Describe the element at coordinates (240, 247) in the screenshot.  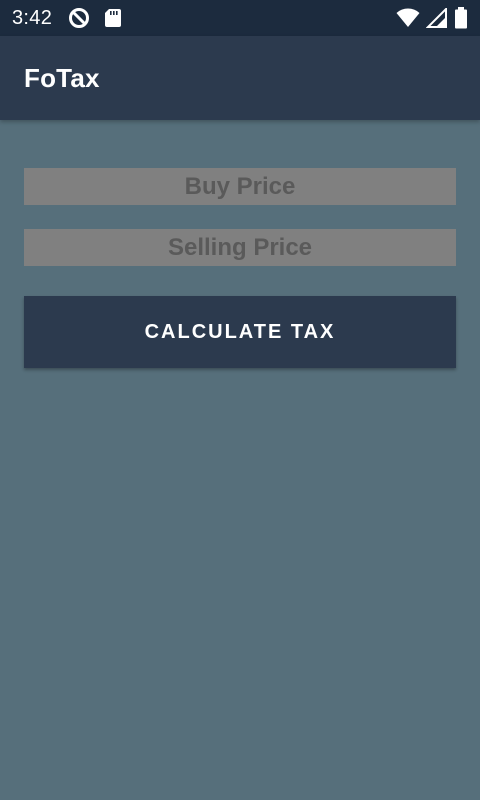
I see `selling-price-input` at that location.